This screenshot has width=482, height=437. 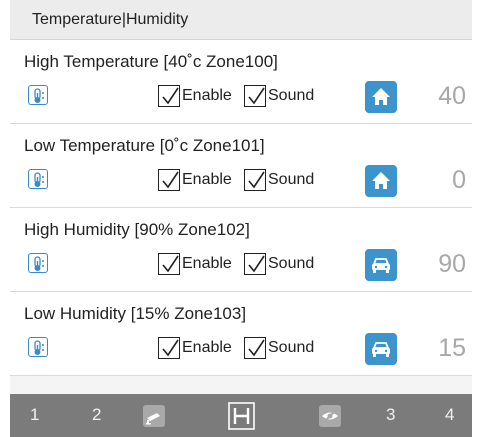 What do you see at coordinates (154, 418) in the screenshot?
I see `camera-icon` at bounding box center [154, 418].